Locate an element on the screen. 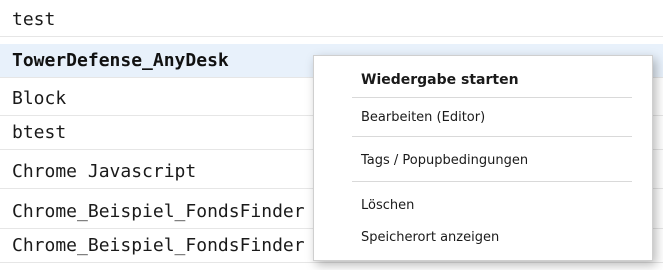 The height and width of the screenshot is (270, 663). play-menu-item: Wiedergabe starten is located at coordinates (483, 80).